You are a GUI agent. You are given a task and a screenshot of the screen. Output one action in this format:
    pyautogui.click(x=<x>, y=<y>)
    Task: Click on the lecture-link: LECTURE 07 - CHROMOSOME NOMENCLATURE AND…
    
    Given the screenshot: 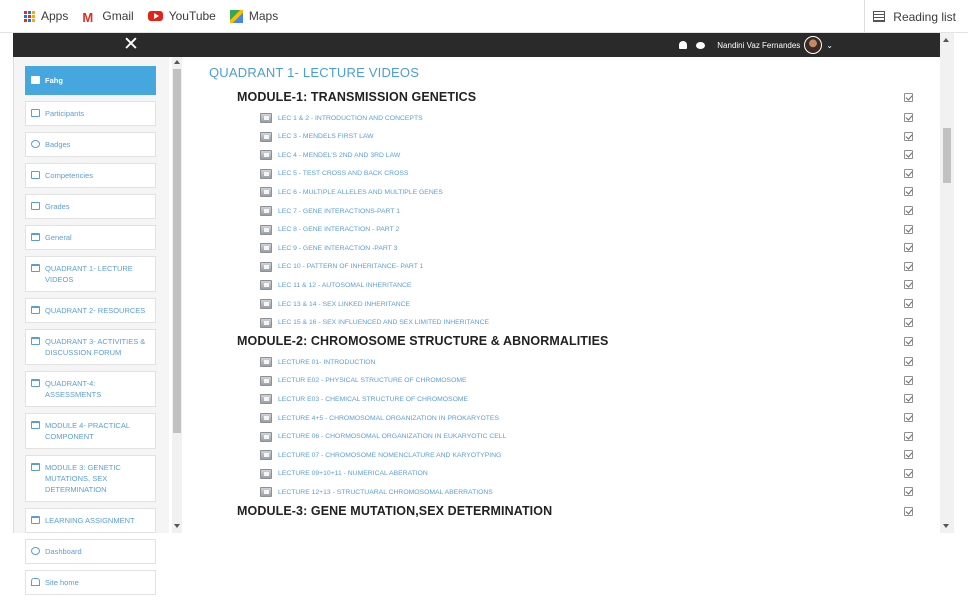 What is the action you would take?
    pyautogui.click(x=380, y=455)
    